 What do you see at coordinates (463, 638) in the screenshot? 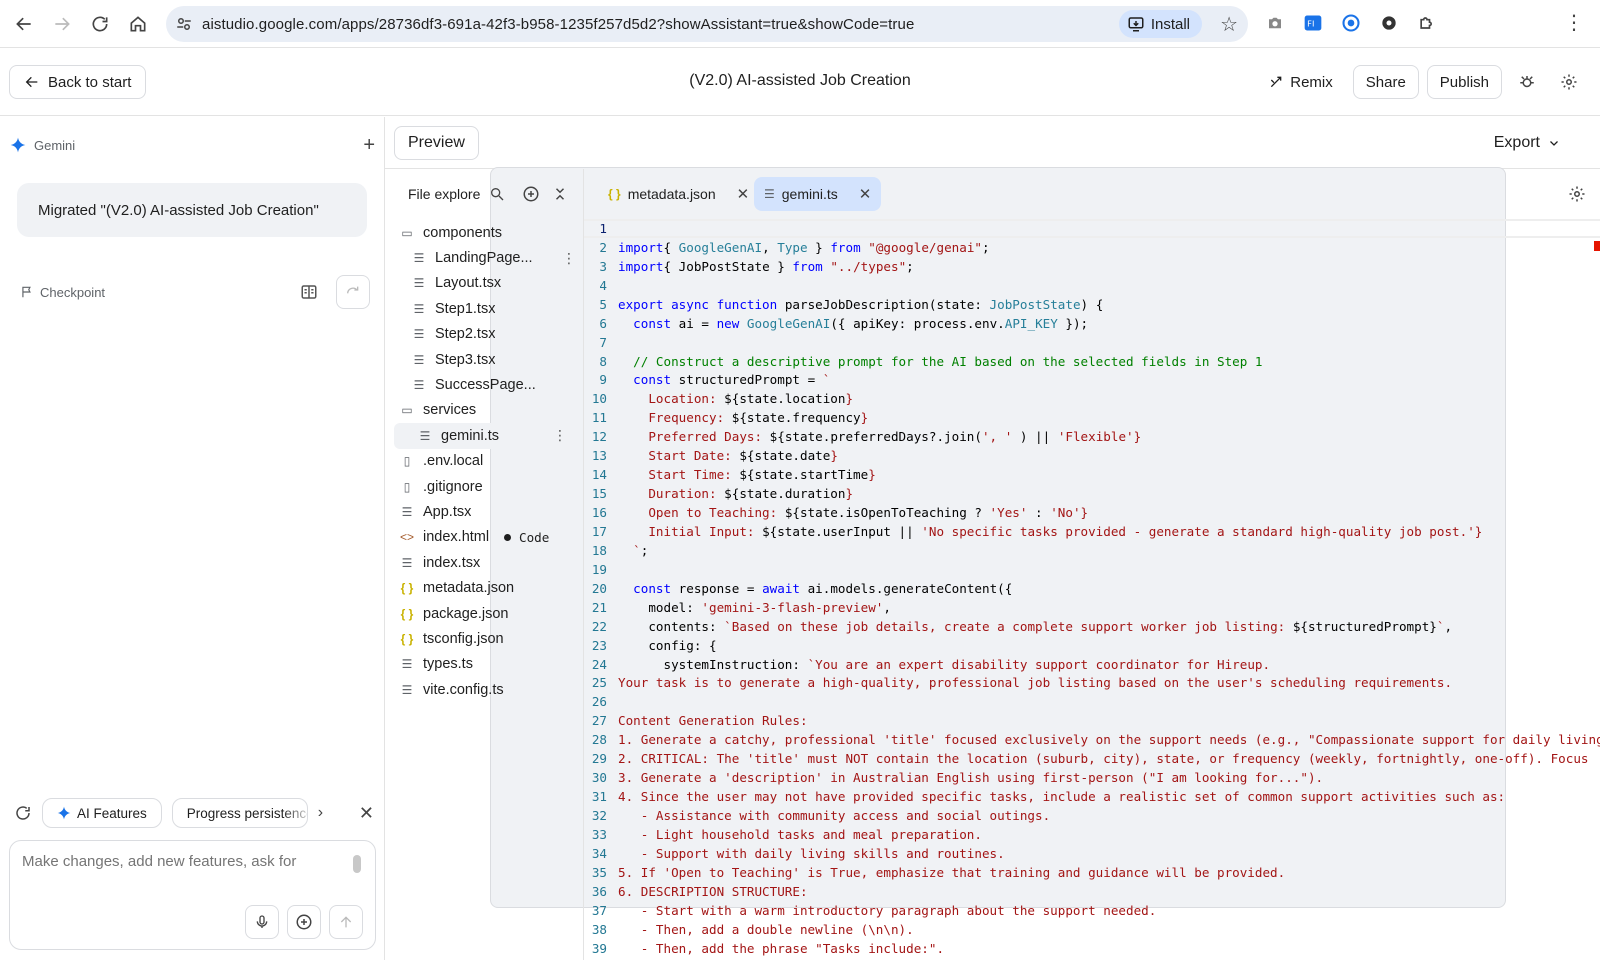
I see `file-name: tsconfig.json` at bounding box center [463, 638].